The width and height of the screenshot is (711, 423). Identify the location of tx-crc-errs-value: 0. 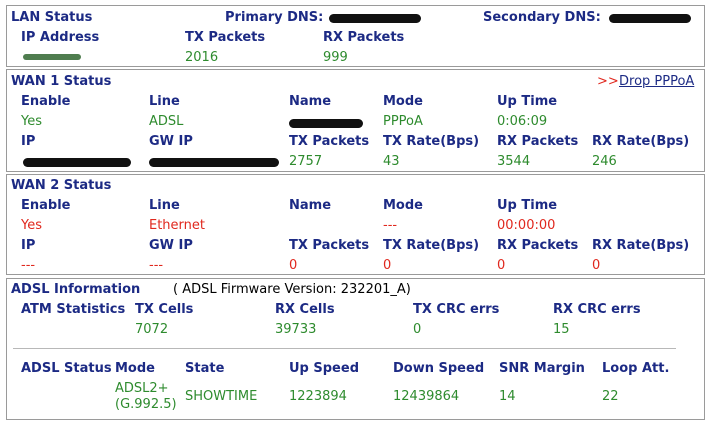
(417, 329).